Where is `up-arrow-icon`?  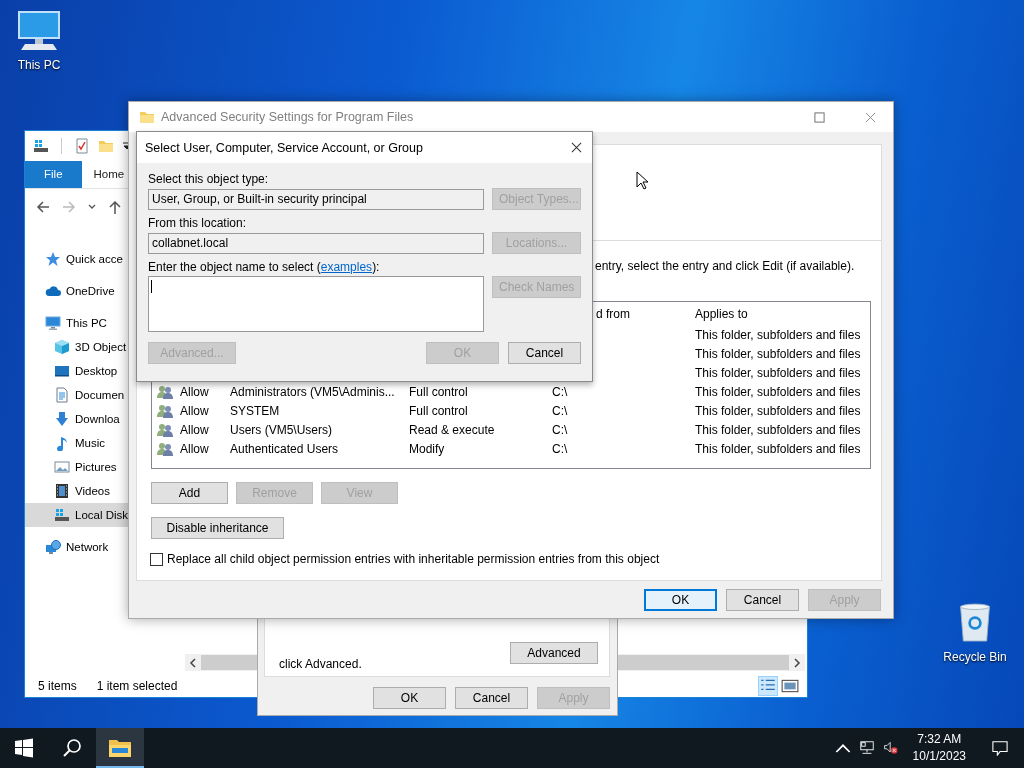
up-arrow-icon is located at coordinates (115, 207).